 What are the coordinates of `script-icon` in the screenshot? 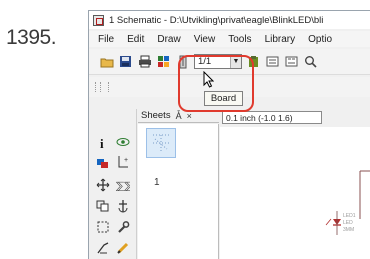 It's located at (272, 61).